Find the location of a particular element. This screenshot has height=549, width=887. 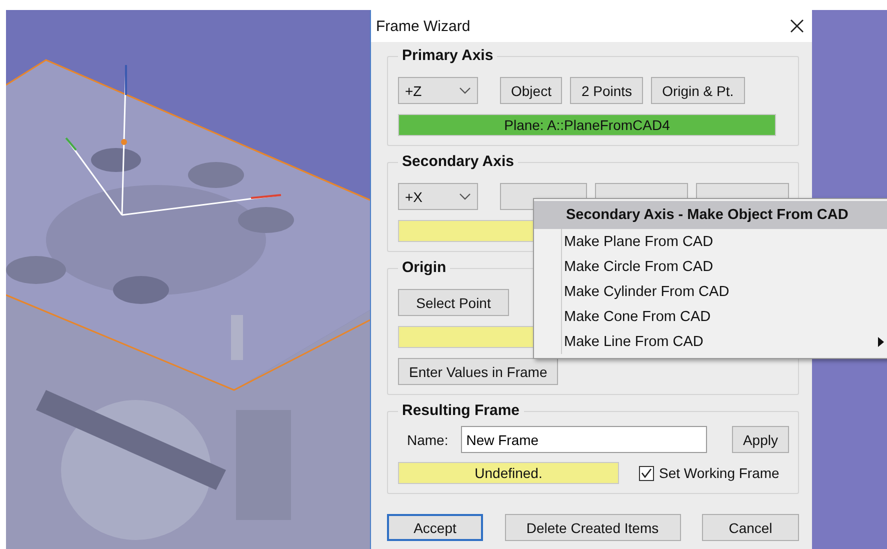

group-title: Primary Axis is located at coordinates (448, 55).